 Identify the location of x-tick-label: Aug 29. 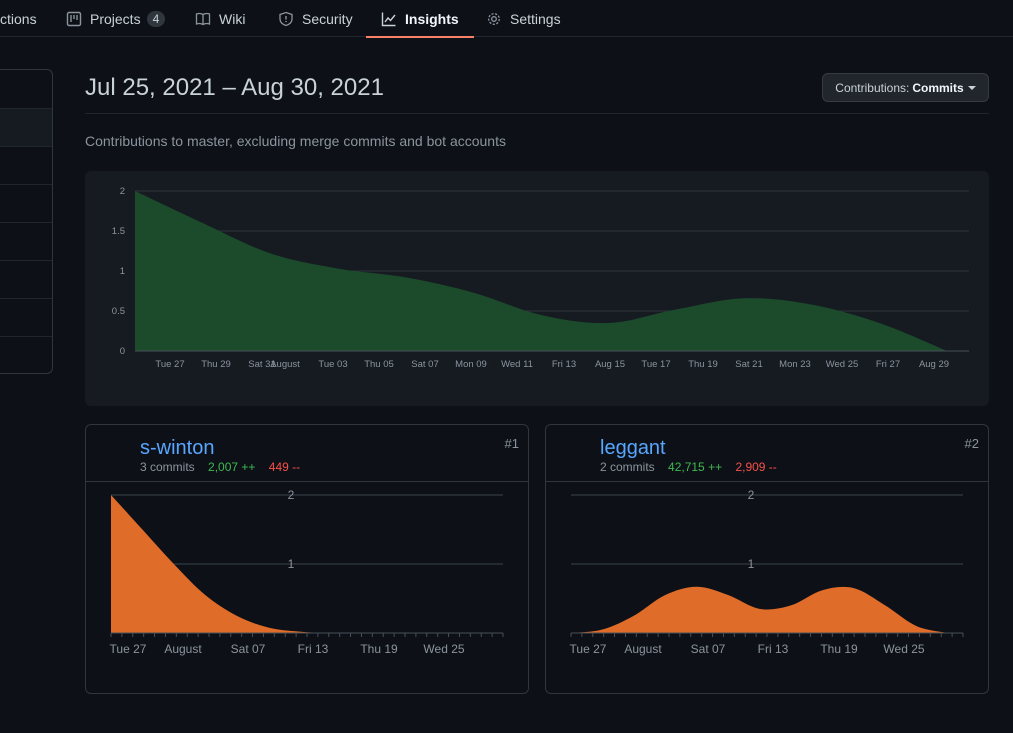
(934, 364).